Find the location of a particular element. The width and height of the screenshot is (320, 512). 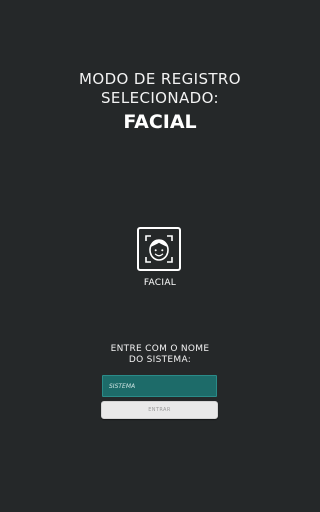

system-name-prompt-line-1: ENTRE COM O NOME is located at coordinates (160, 349).